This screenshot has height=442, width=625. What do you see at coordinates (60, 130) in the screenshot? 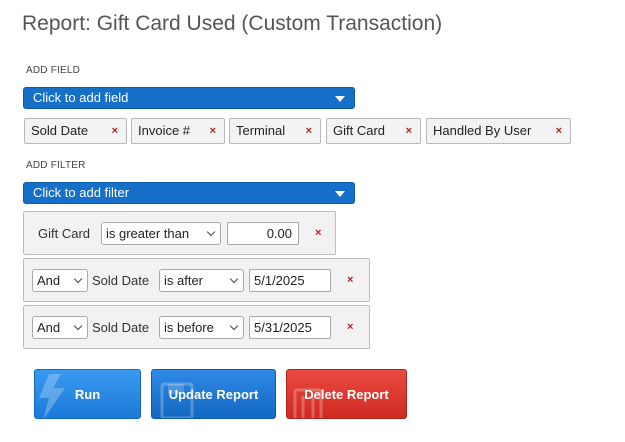
I see `field-chip-label: Sold Date` at bounding box center [60, 130].